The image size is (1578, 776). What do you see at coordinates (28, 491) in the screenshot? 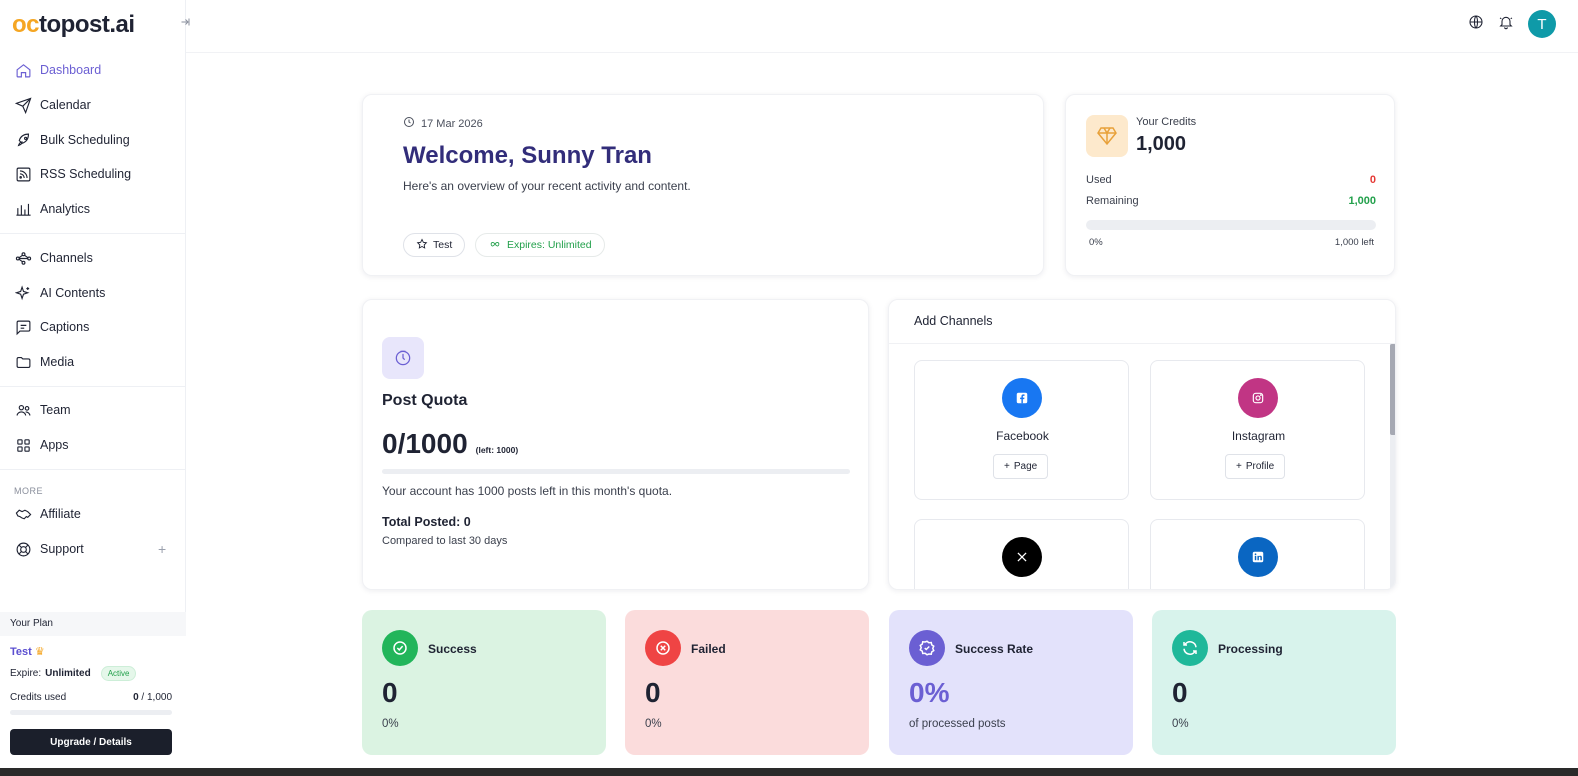
I see `more-label: MORE` at bounding box center [28, 491].